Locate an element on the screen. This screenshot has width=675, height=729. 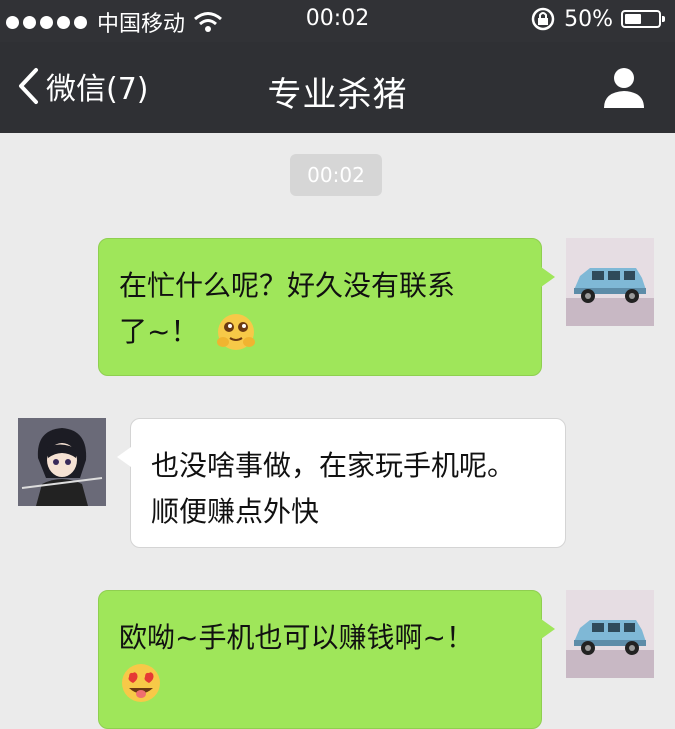
contact-info-icon is located at coordinates (624, 87).